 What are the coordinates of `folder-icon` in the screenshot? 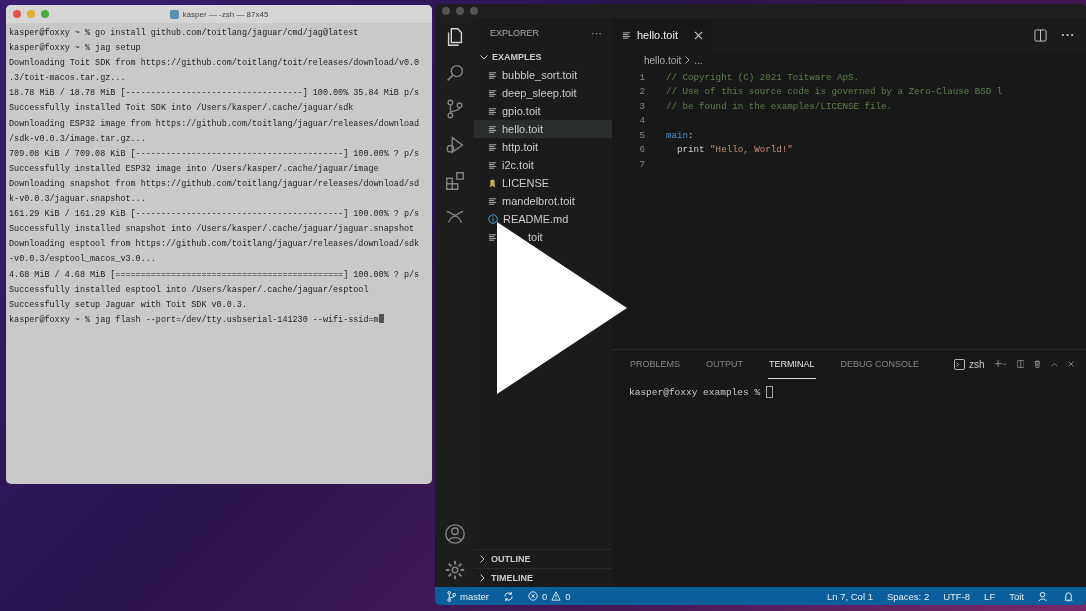 It's located at (174, 14).